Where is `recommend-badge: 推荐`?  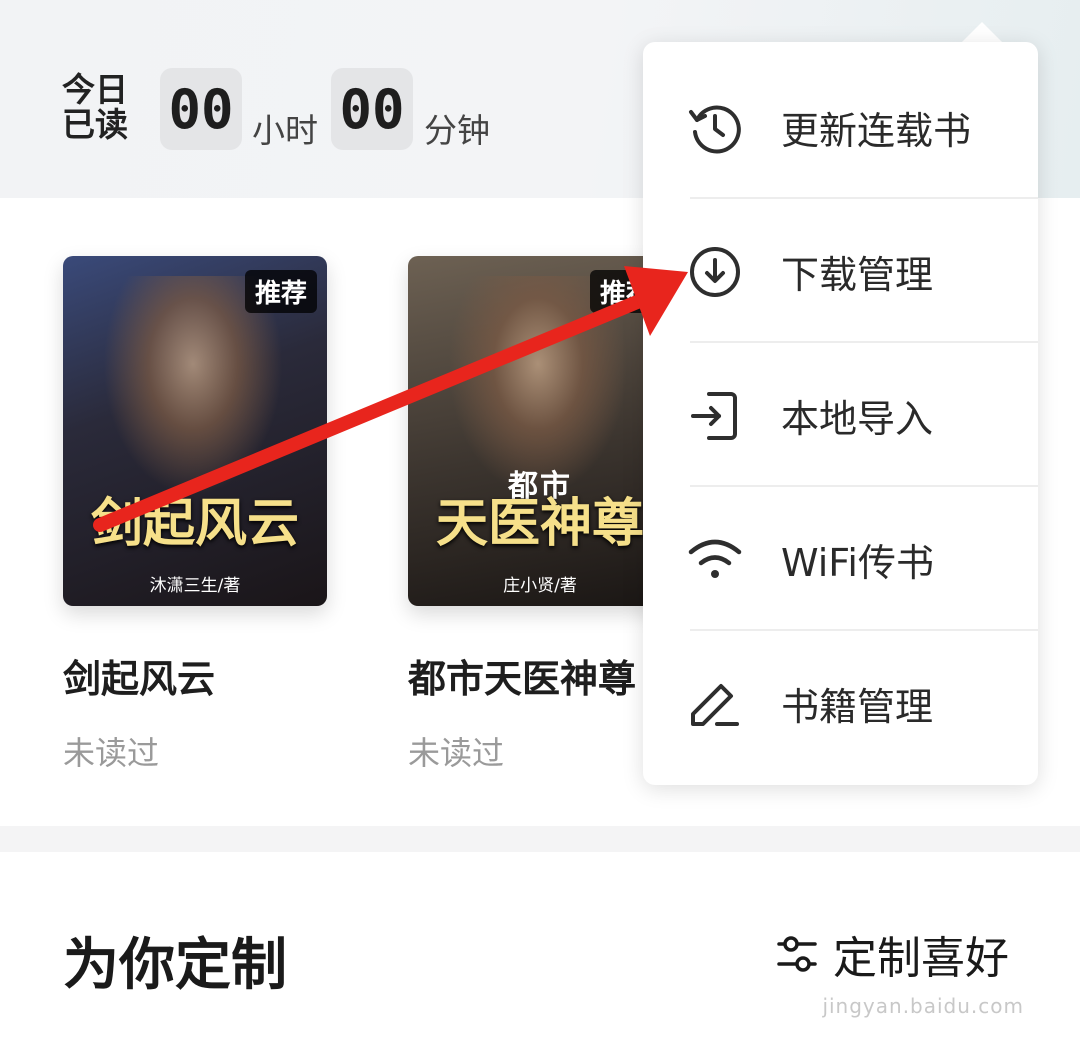 recommend-badge: 推荐 is located at coordinates (280, 291).